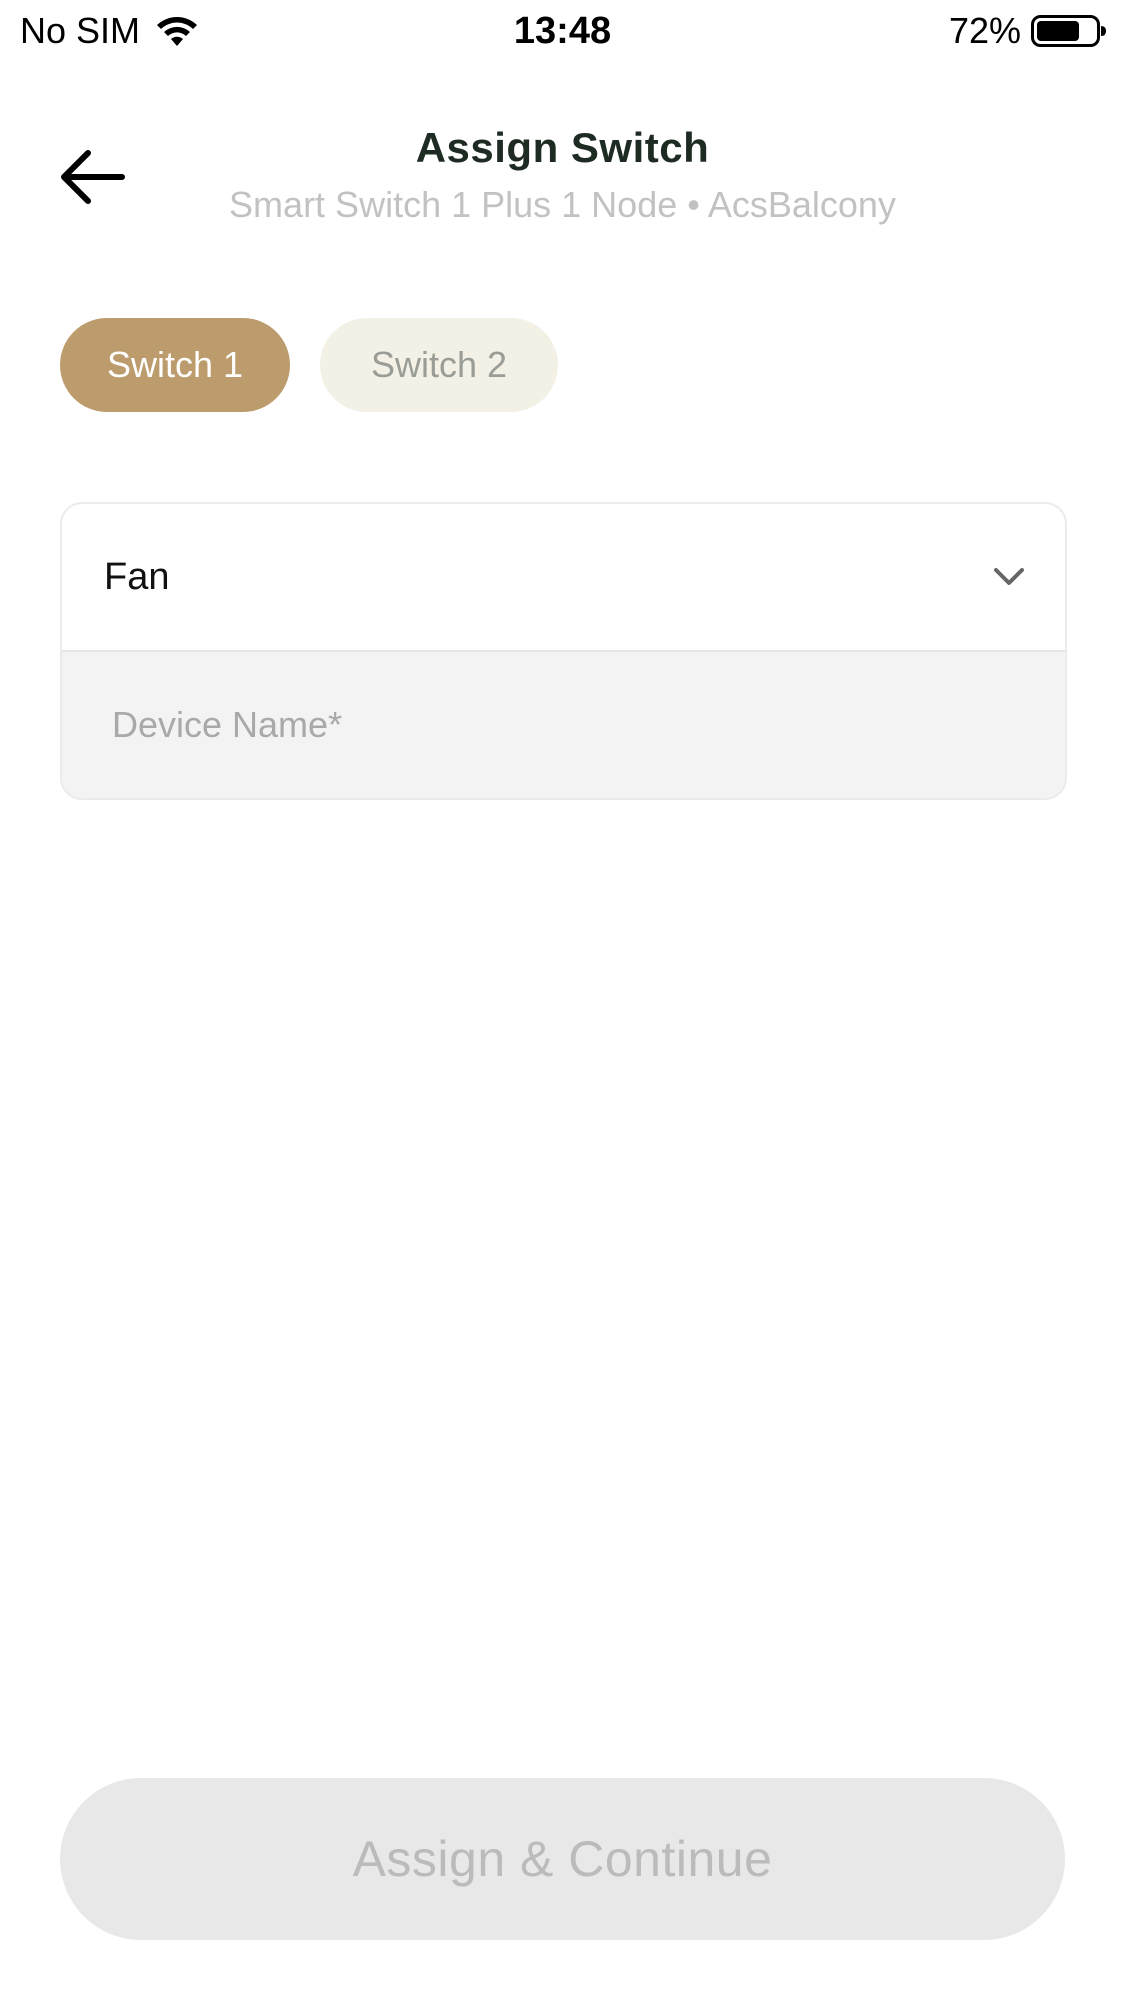  I want to click on battery-icon, so click(1068, 31).